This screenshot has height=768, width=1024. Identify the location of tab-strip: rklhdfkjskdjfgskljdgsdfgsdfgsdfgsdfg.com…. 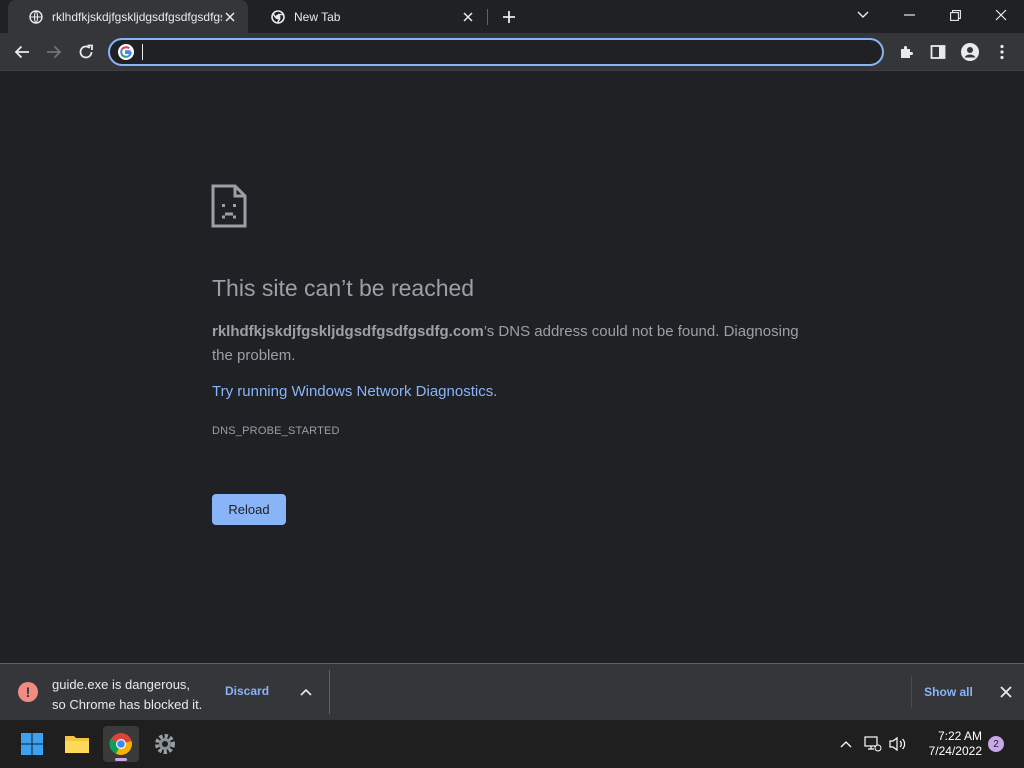
(512, 16).